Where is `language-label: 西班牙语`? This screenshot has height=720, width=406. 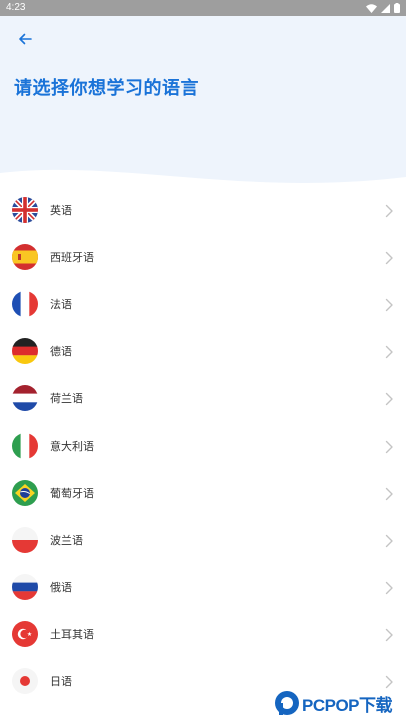
language-label: 西班牙语 is located at coordinates (72, 257).